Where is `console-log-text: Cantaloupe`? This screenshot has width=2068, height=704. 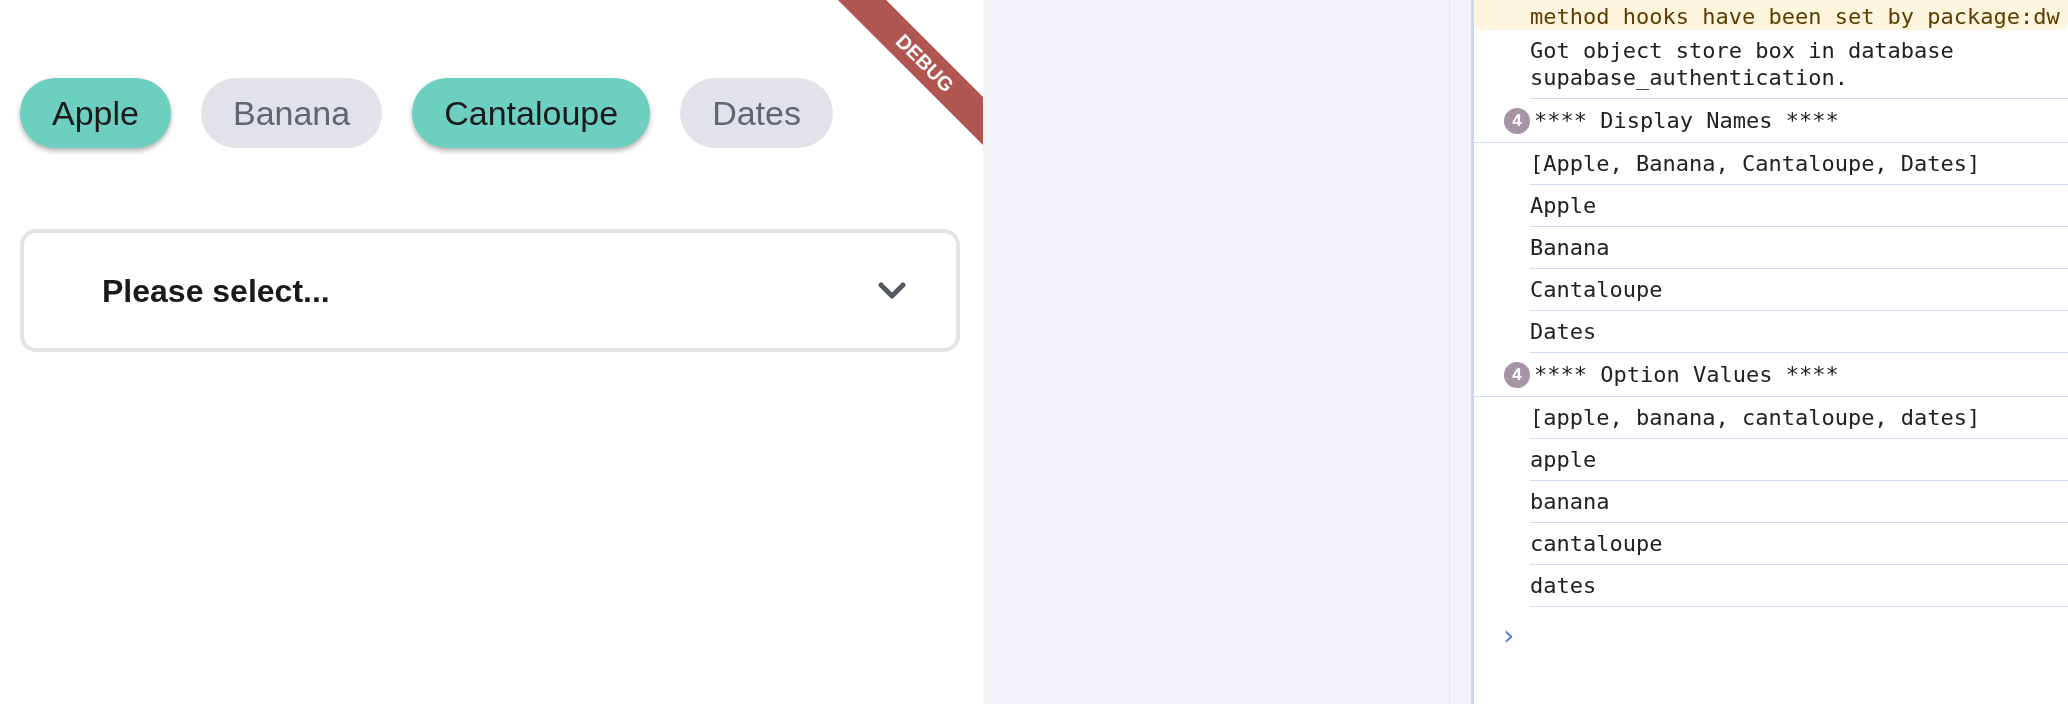
console-log-text: Cantaloupe is located at coordinates (1596, 289).